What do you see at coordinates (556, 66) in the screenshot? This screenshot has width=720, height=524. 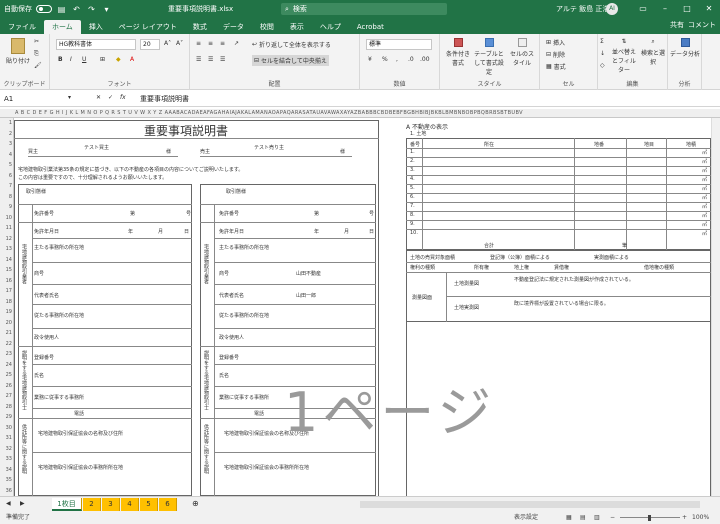 I see `format-cells-button: ▦ 書式` at bounding box center [556, 66].